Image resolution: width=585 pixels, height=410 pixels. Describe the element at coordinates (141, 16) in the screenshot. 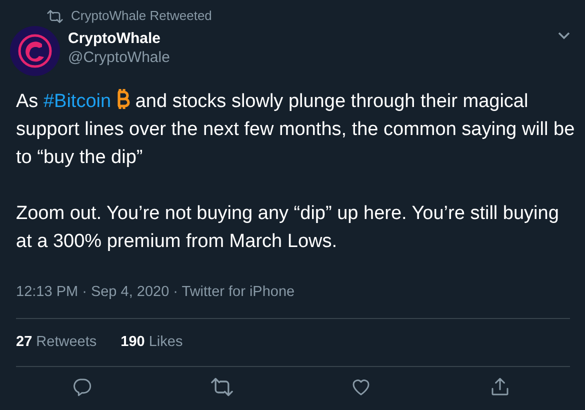

I see `retweet-banner-text: CryptoWhale Retweeted` at that location.